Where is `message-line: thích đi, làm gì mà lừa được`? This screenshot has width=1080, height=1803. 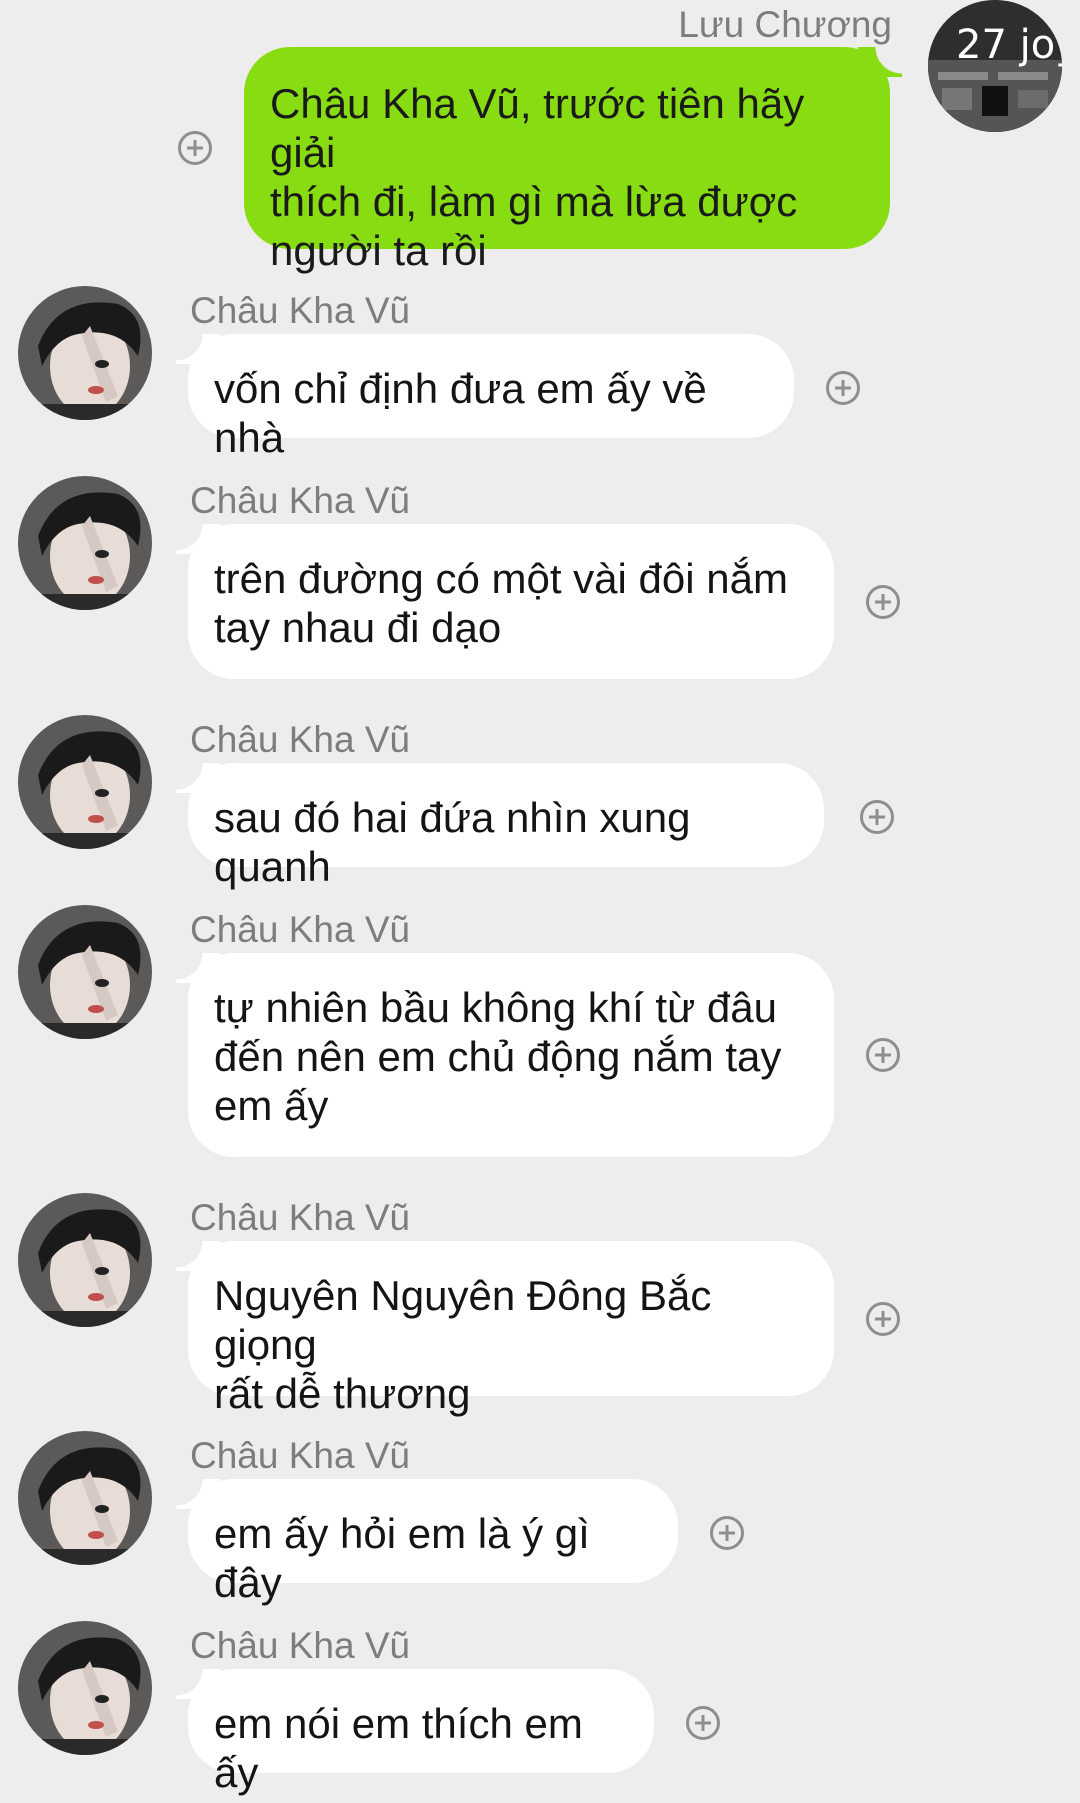 message-line: thích đi, làm gì mà lừa được is located at coordinates (534, 201).